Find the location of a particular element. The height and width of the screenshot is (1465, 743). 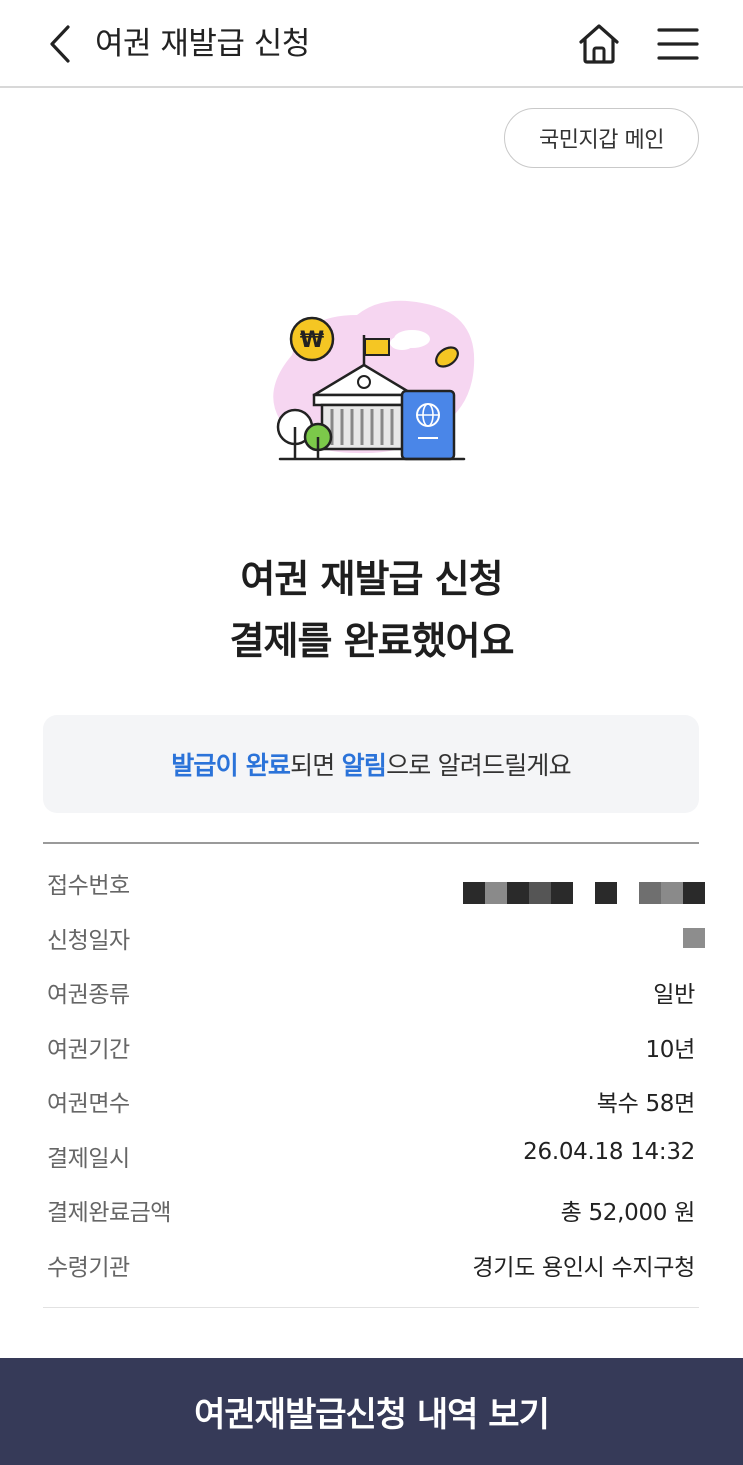

detail-row-passport-period: 여권기간 10년 is located at coordinates (371, 1049).